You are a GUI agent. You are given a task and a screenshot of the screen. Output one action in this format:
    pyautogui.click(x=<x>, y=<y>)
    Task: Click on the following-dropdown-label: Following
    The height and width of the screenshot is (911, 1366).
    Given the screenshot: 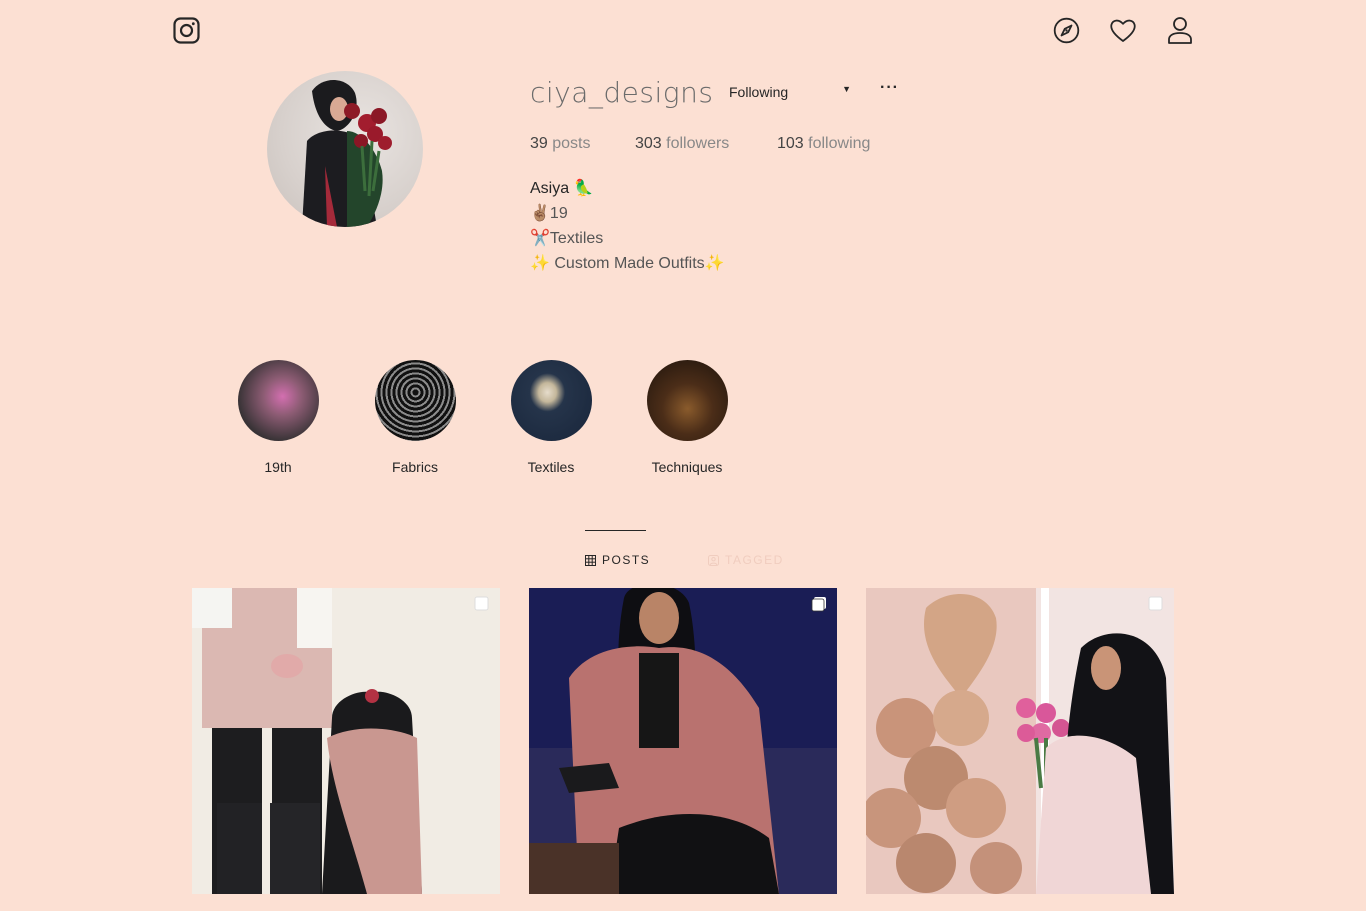 What is the action you would take?
    pyautogui.click(x=759, y=92)
    